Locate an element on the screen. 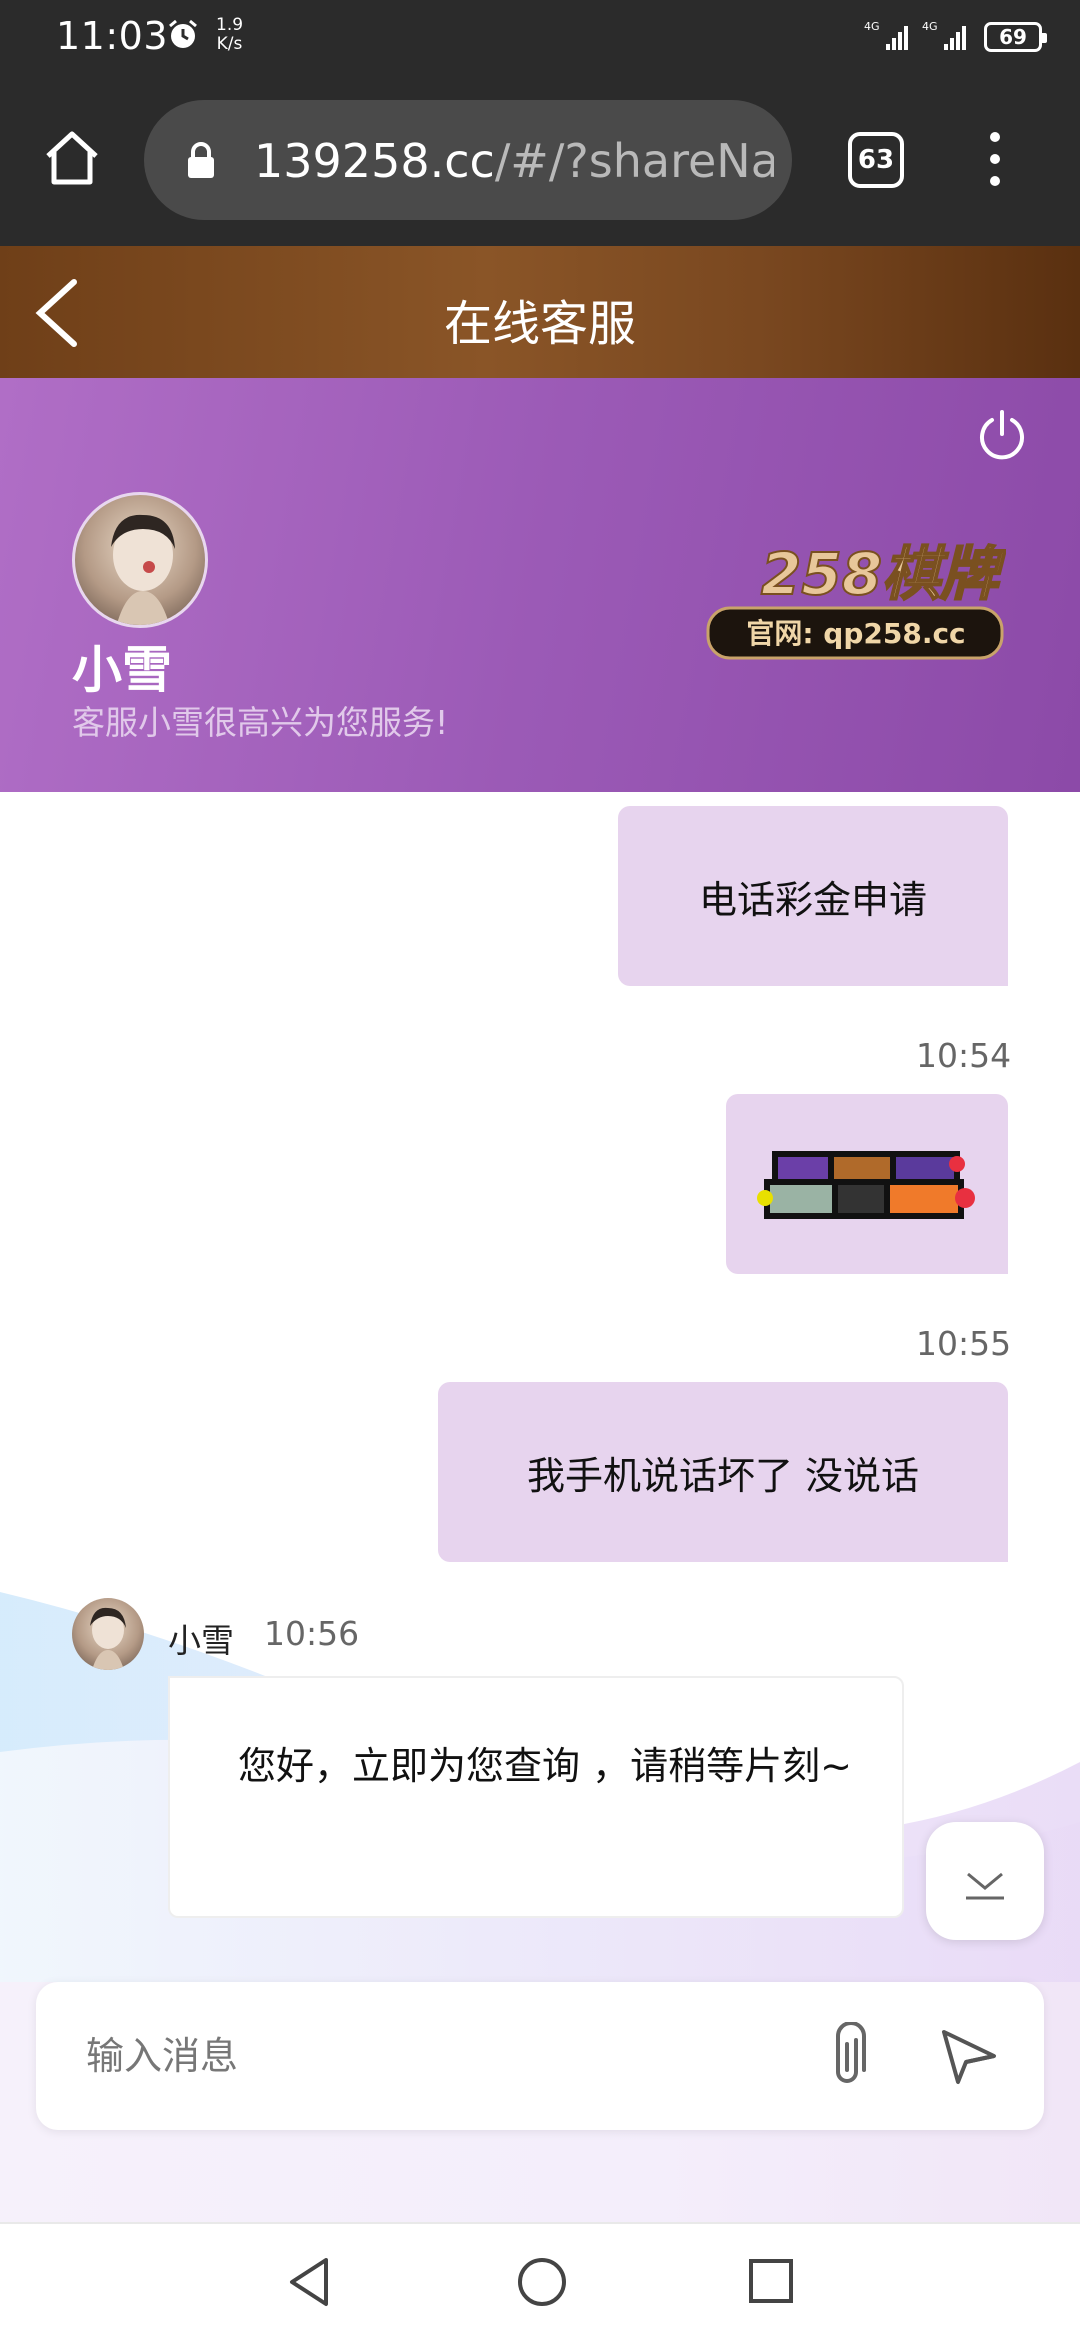 The height and width of the screenshot is (2340, 1080). system-nav-bar is located at coordinates (540, 2281).